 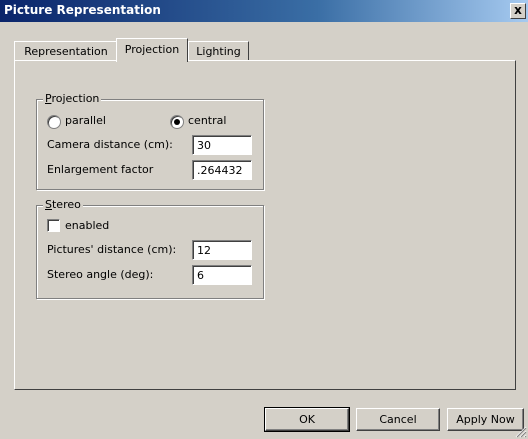 What do you see at coordinates (87, 225) in the screenshot?
I see `stereo-enabled-label: enabled` at bounding box center [87, 225].